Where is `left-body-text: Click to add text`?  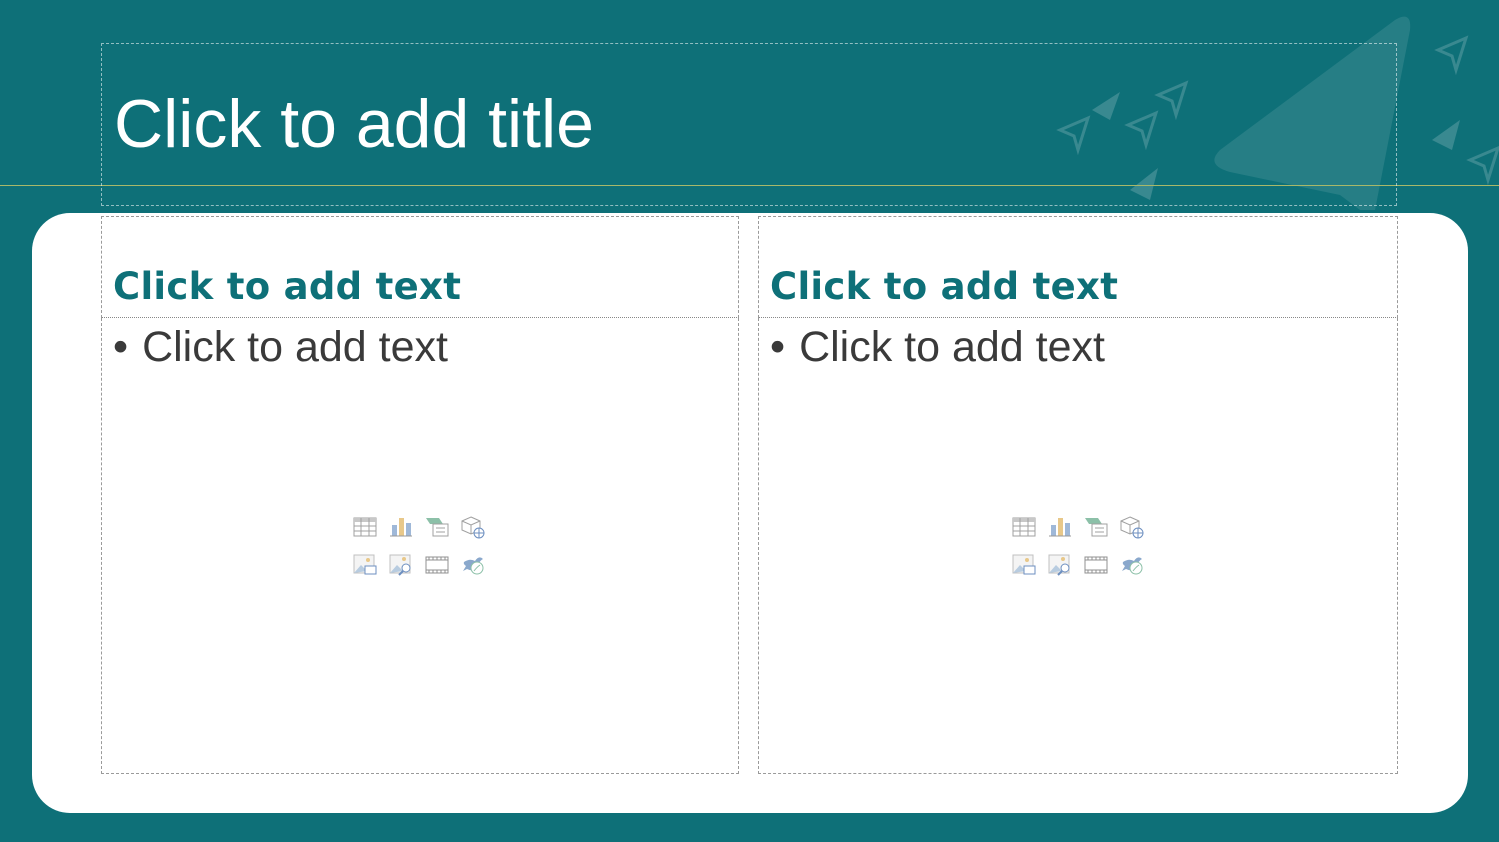 left-body-text: Click to add text is located at coordinates (295, 347).